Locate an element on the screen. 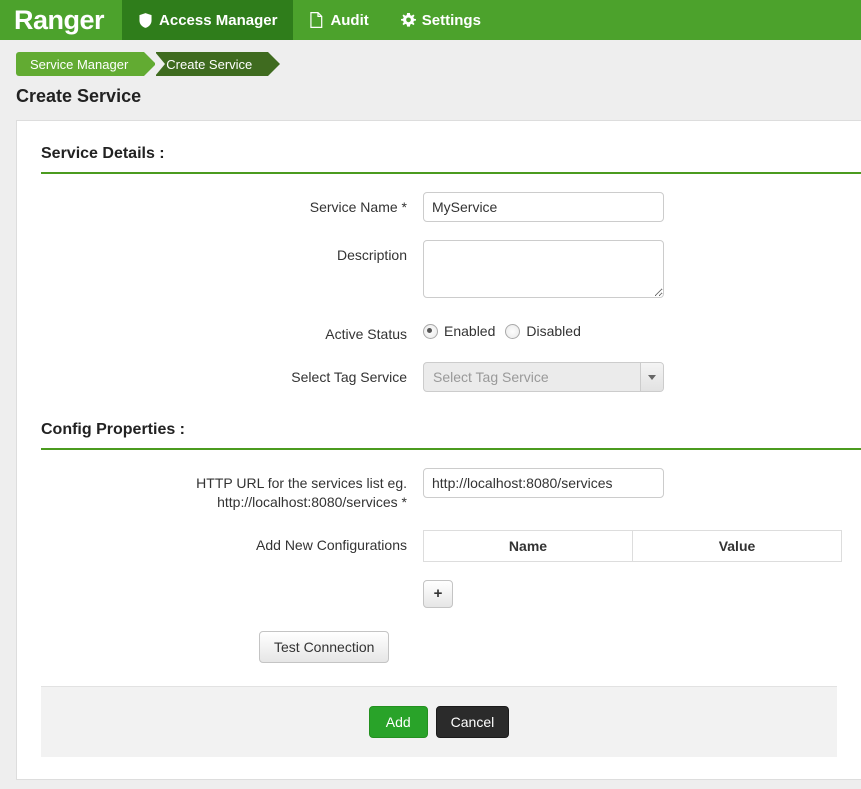 This screenshot has height=789, width=861. tag-service-selected-value: Select Tag Service is located at coordinates (491, 377).